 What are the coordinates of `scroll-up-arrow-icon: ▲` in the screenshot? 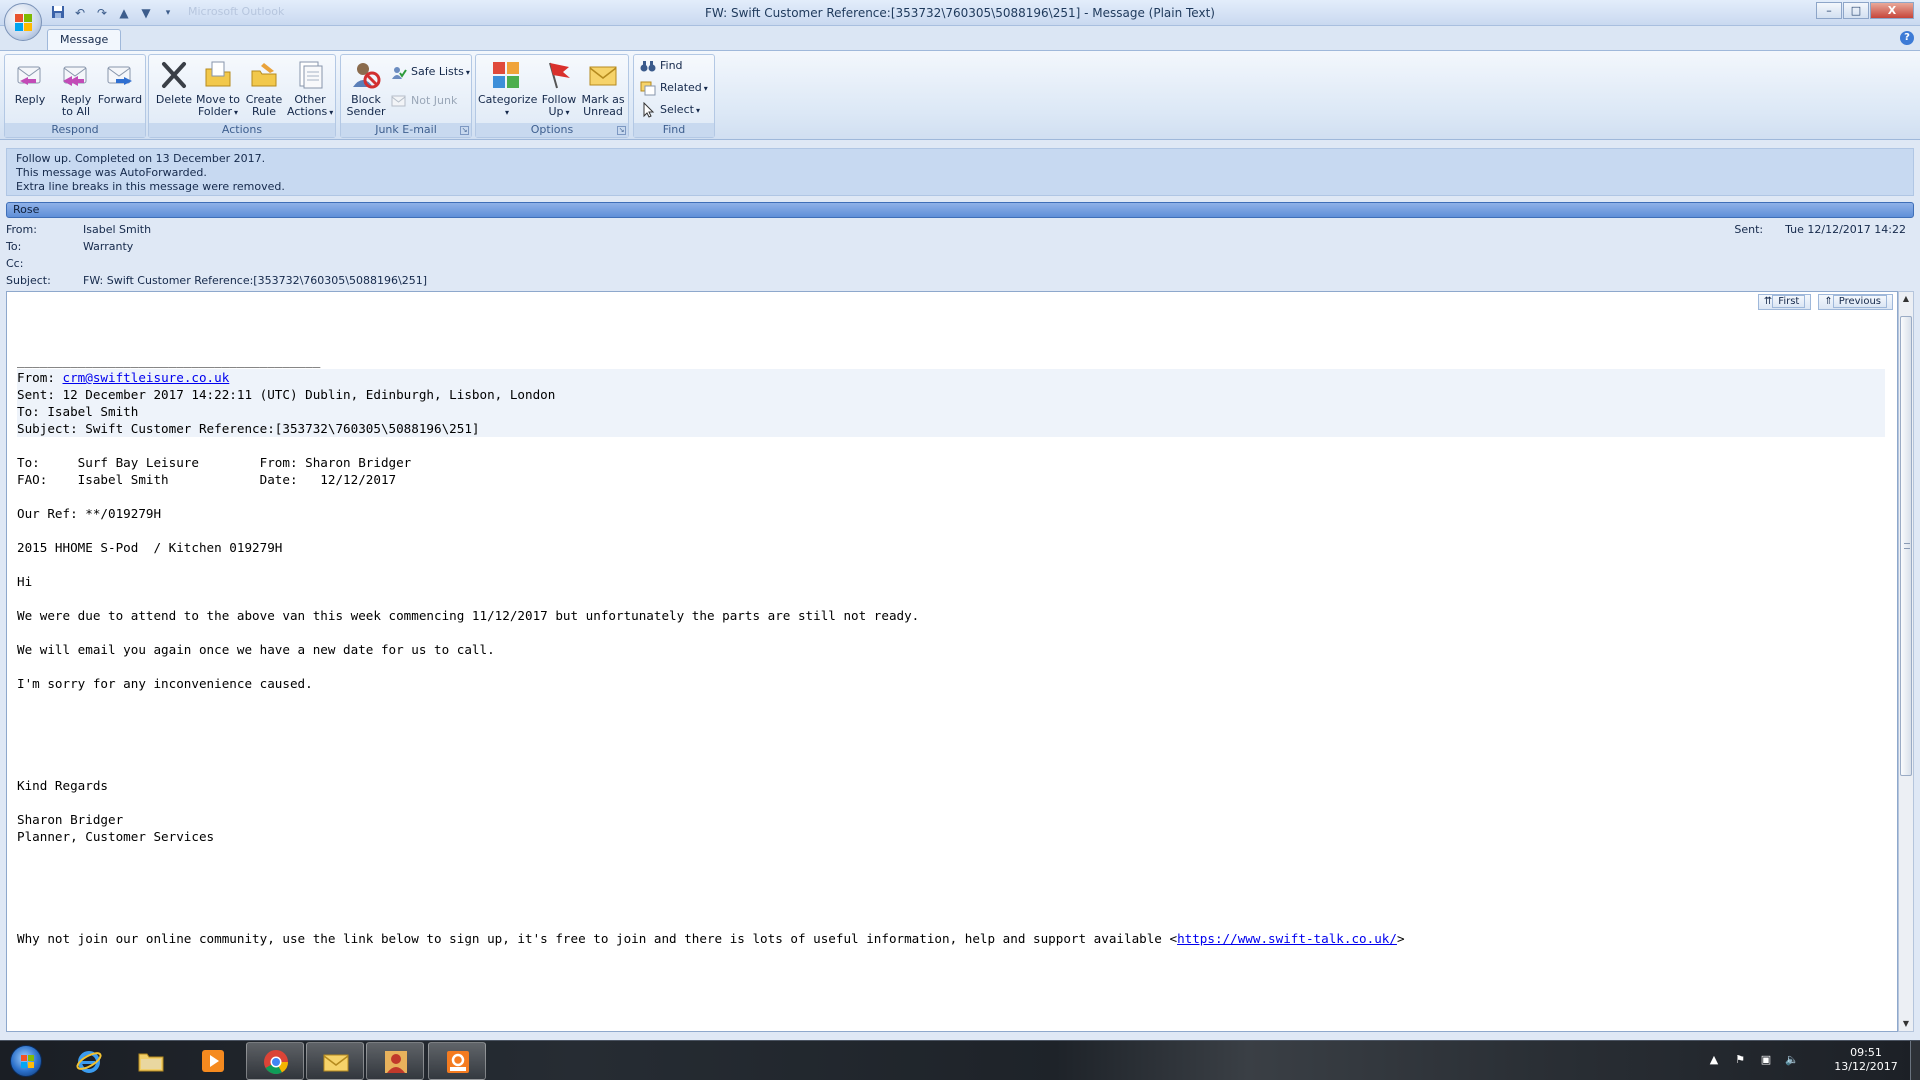 It's located at (1906, 299).